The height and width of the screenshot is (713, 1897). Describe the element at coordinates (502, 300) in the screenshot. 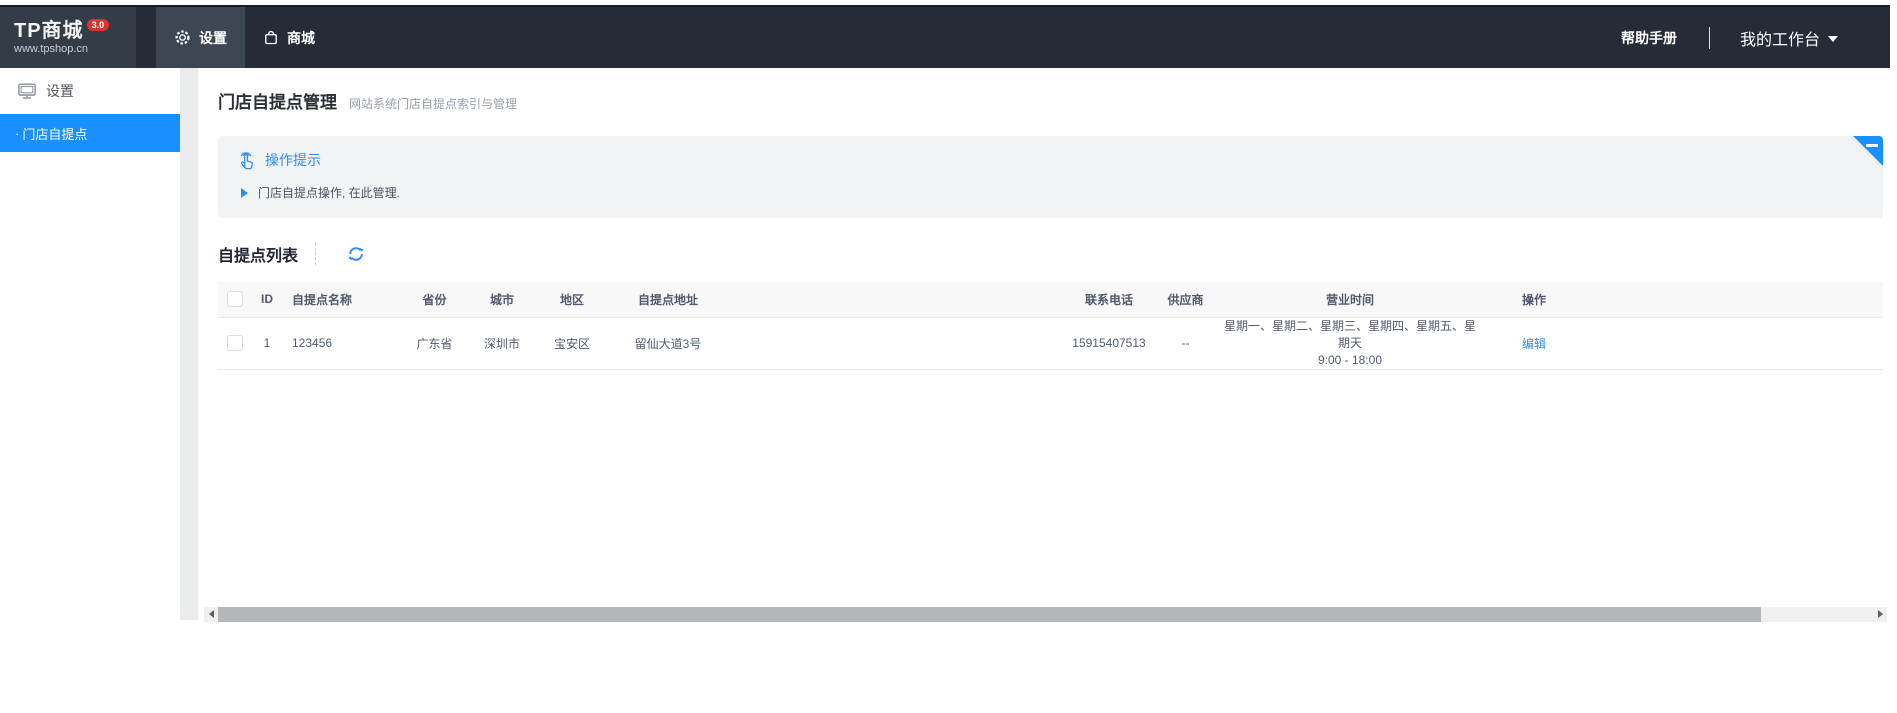

I see `col-city: 城市` at that location.